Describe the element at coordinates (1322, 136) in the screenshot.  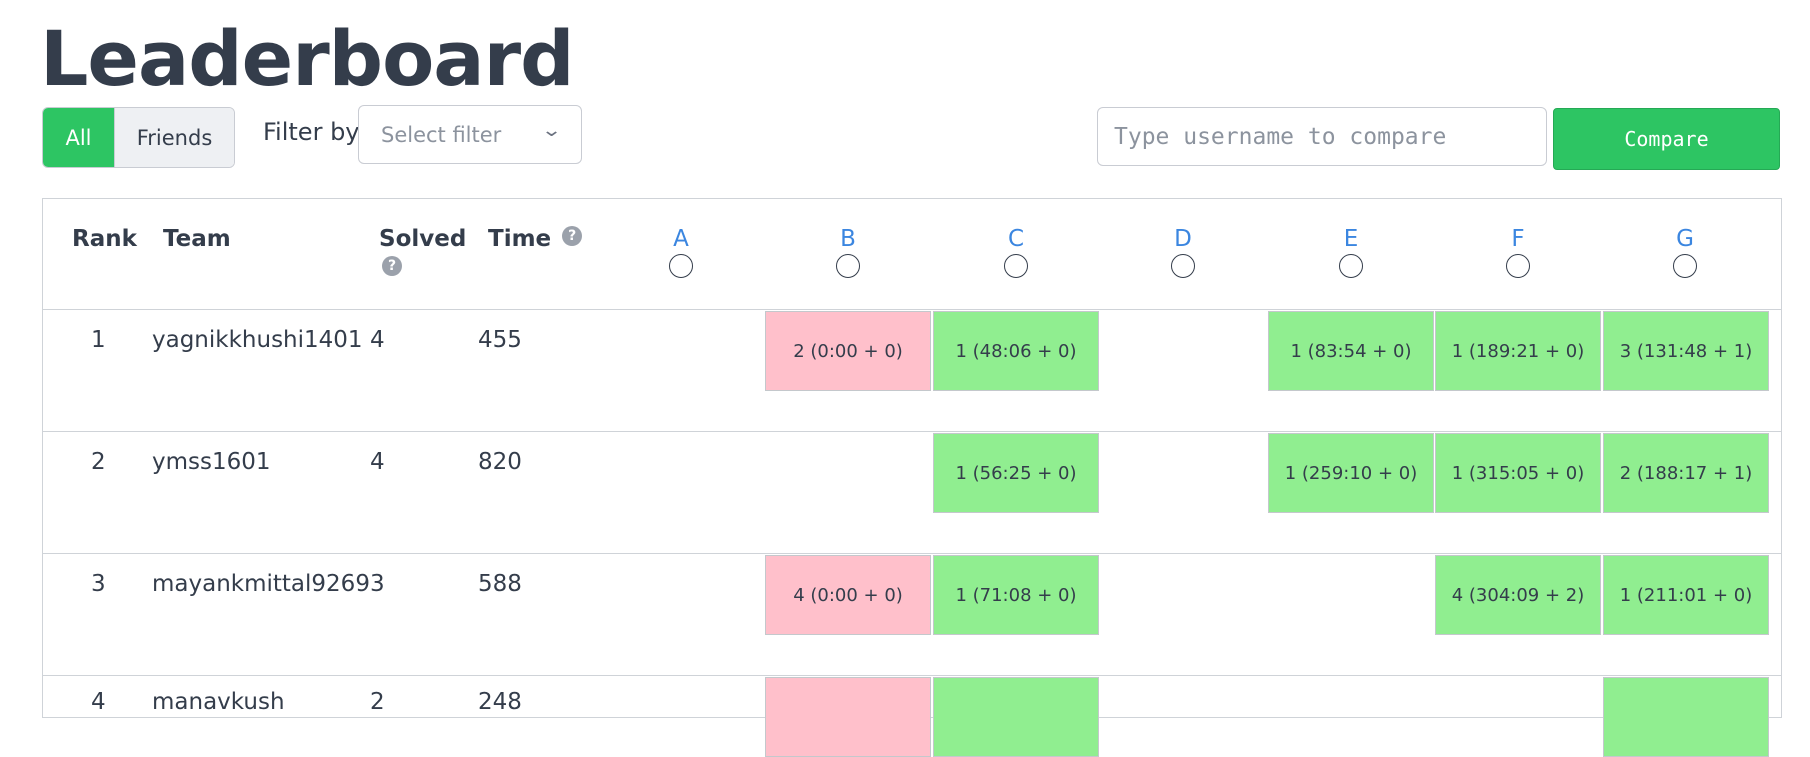
I see `compare-username-input` at that location.